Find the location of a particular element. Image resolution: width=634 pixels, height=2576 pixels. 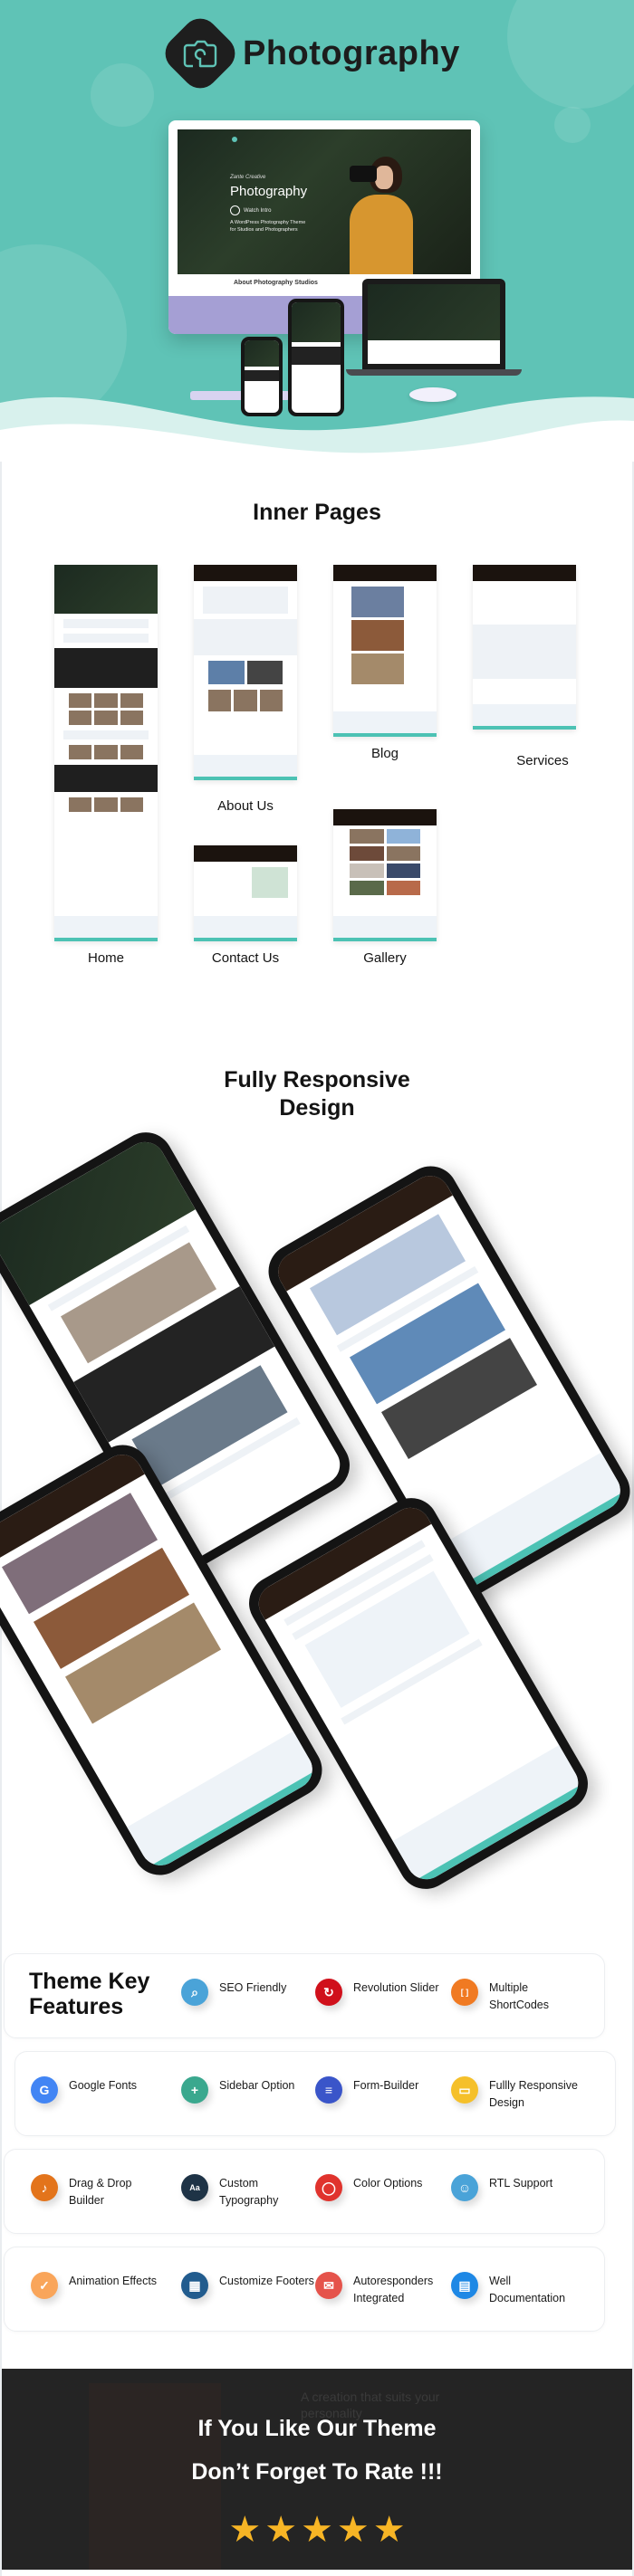

rate-line-1: If You Like Our Theme is located at coordinates (317, 2429).